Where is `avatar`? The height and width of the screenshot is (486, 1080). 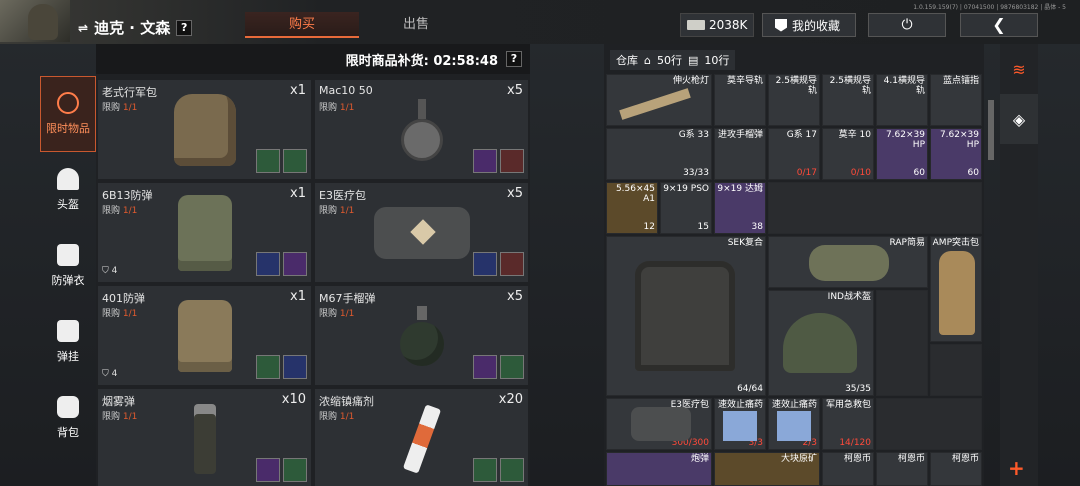 avatar is located at coordinates (35, 21).